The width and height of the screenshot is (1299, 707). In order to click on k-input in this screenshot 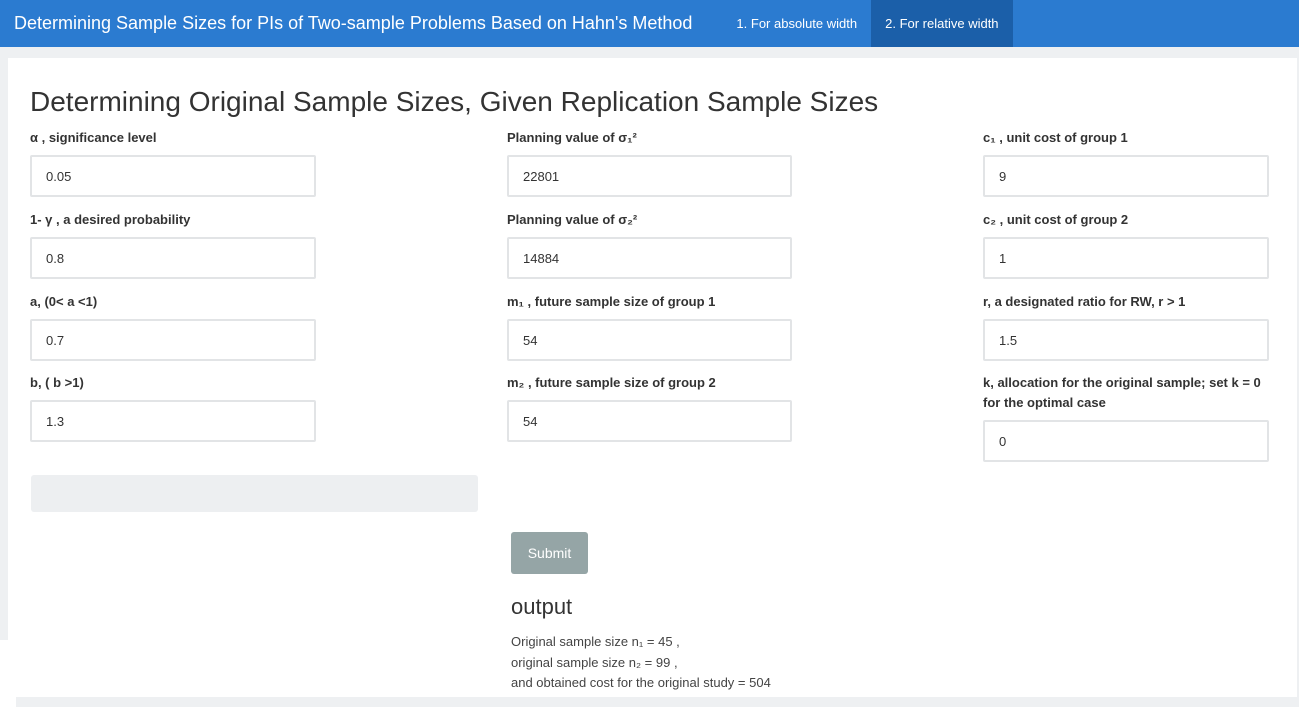, I will do `click(1126, 441)`.